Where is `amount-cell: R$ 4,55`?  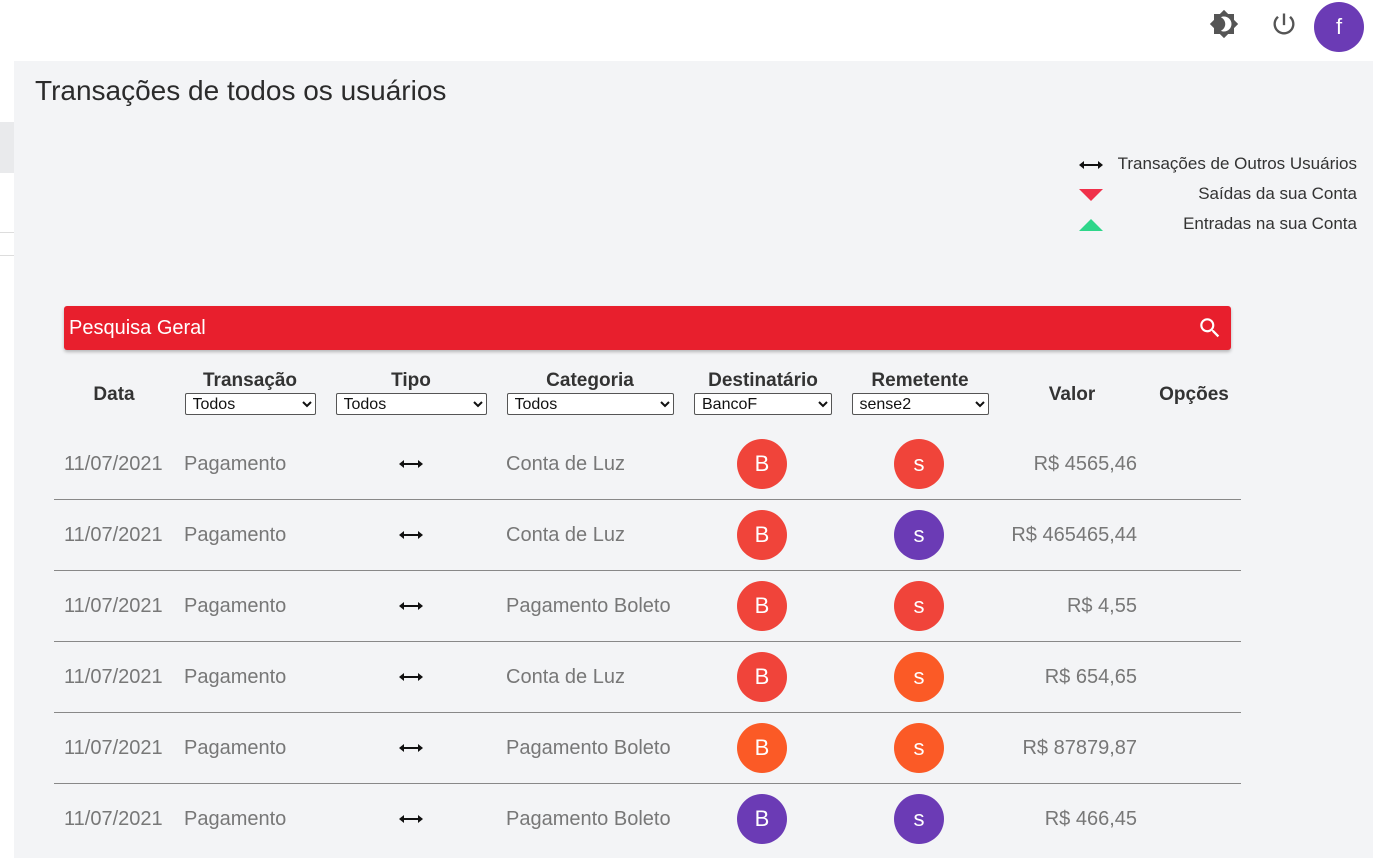 amount-cell: R$ 4,55 is located at coordinates (1101, 606).